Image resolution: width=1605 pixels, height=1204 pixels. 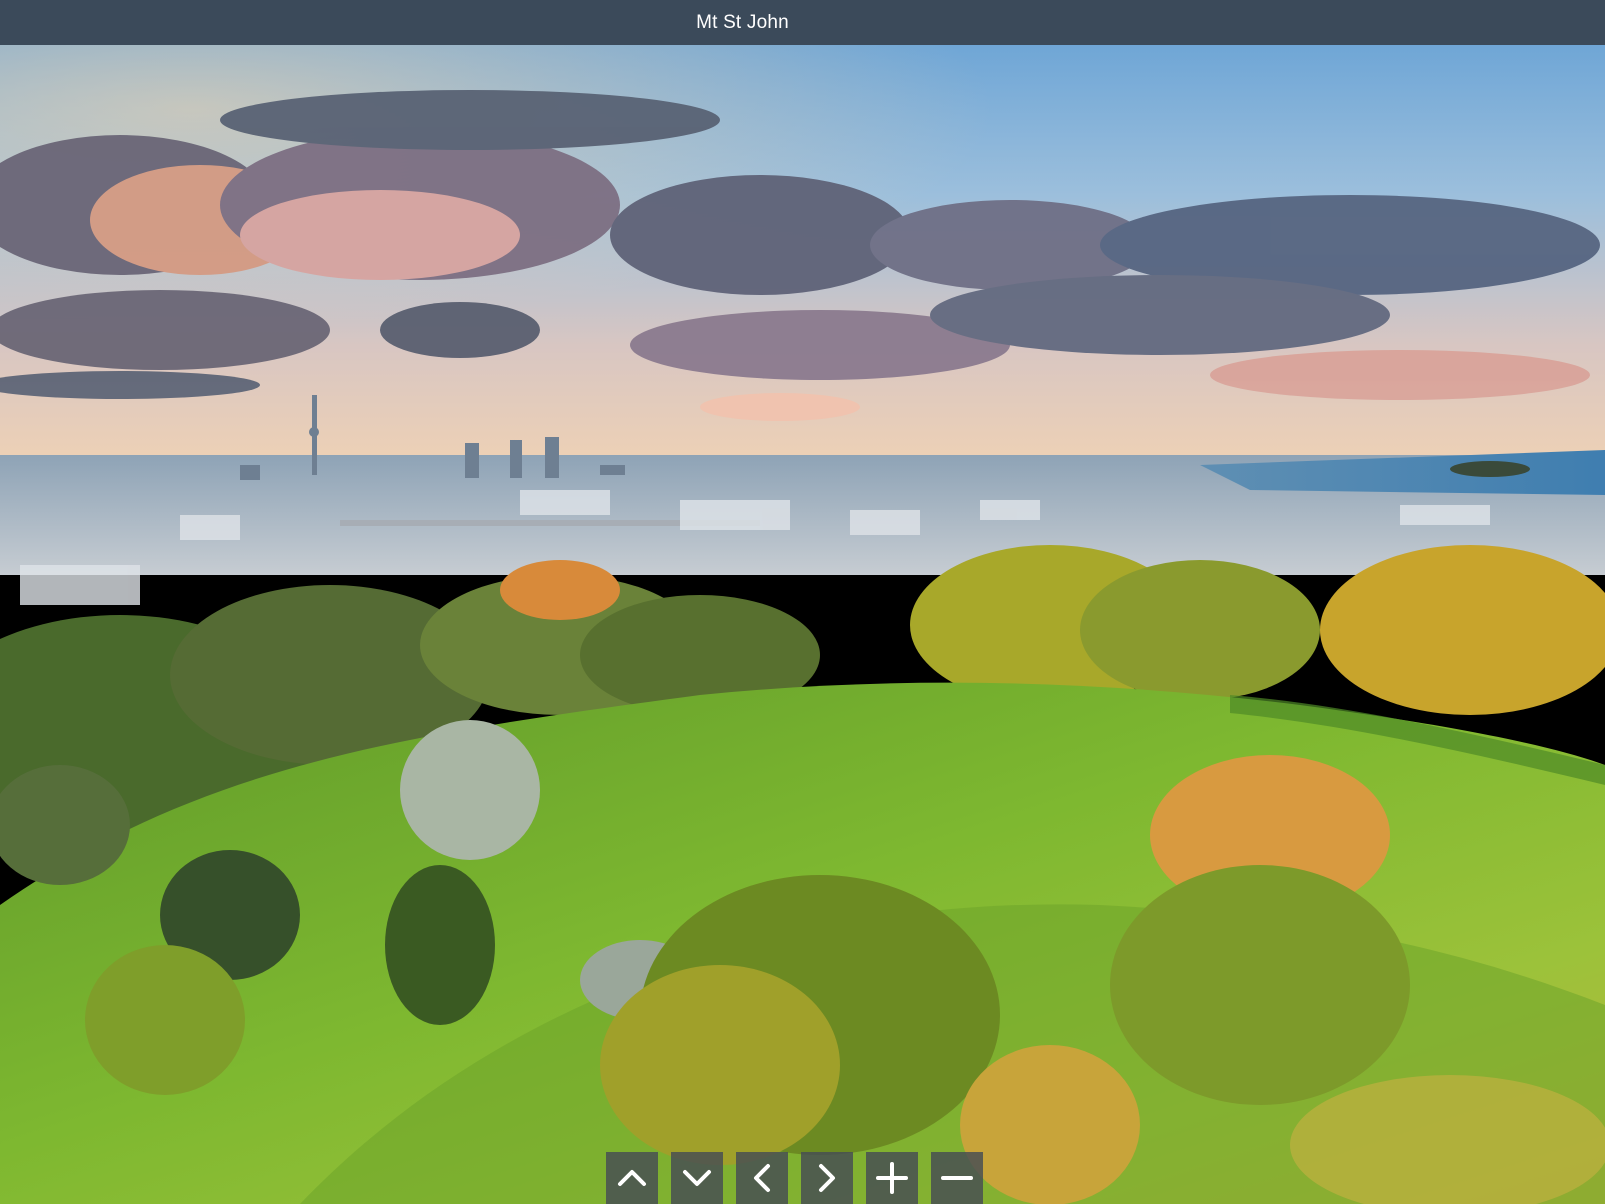 What do you see at coordinates (794, 1178) in the screenshot?
I see `navigation-controls` at bounding box center [794, 1178].